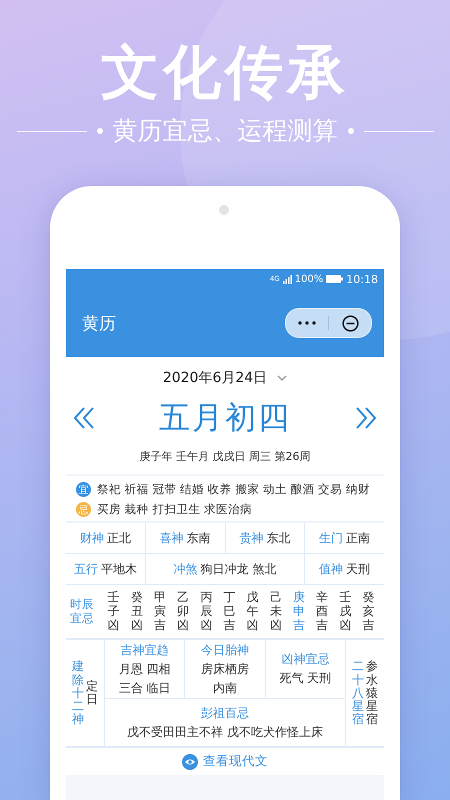 The height and width of the screenshot is (800, 450). Describe the element at coordinates (335, 279) in the screenshot. I see `battery-icon` at that location.